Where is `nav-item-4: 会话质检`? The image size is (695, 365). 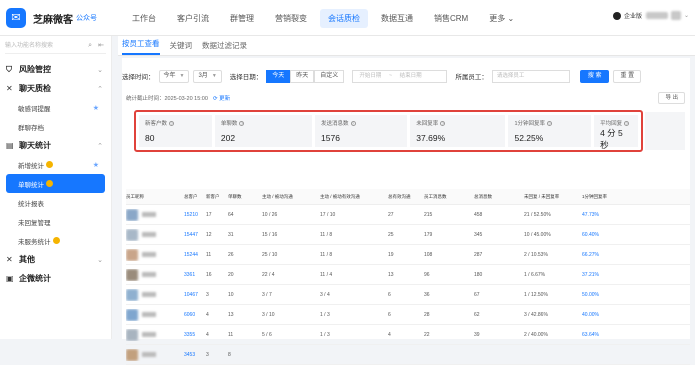
nav-item-4: 会话质检 is located at coordinates (344, 18).